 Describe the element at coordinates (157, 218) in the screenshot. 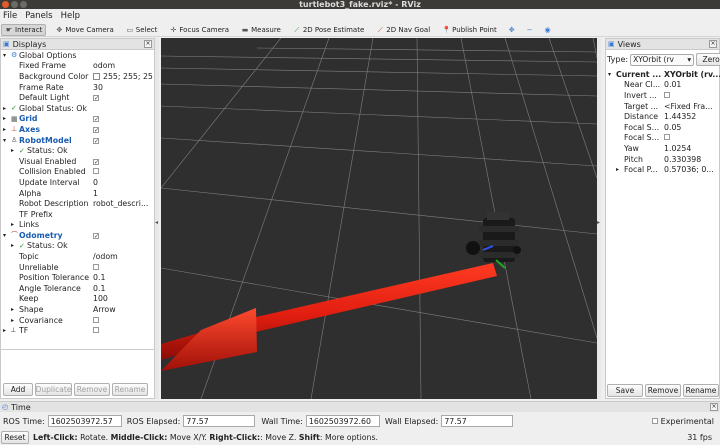

I see `left-splitter: ◂` at that location.